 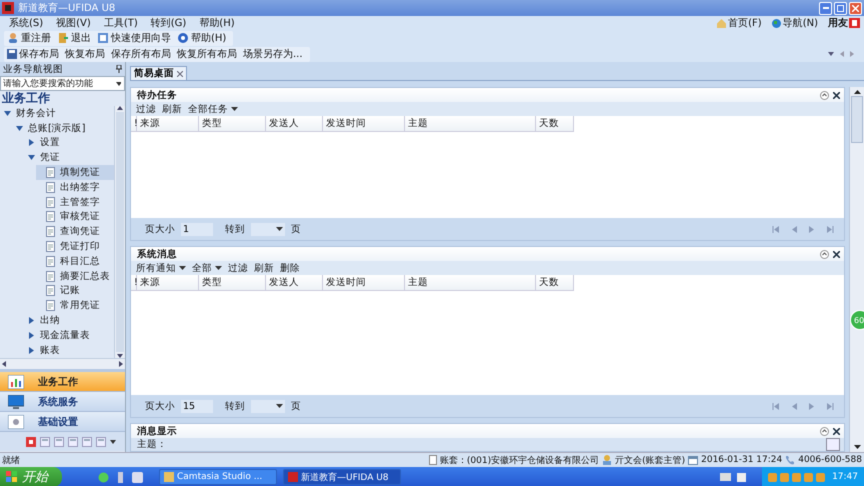 What do you see at coordinates (75, 202) in the screenshot?
I see `tree-item: 主管签字` at bounding box center [75, 202].